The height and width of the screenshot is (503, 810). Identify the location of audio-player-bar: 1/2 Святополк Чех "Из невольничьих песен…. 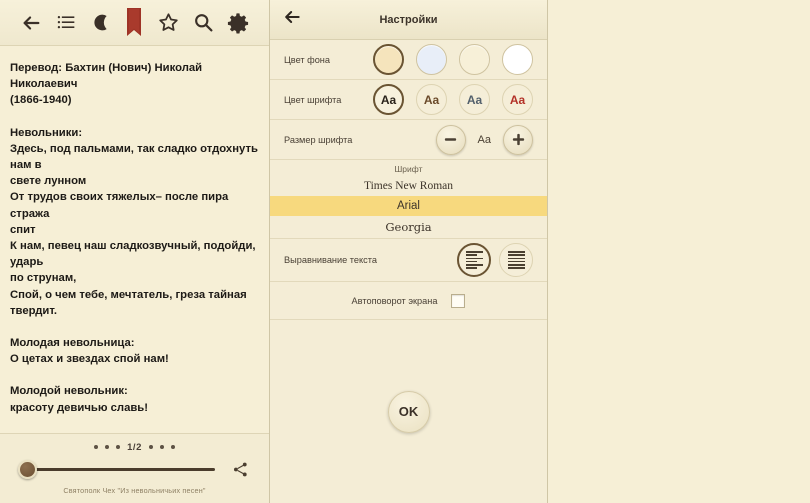
(134, 468).